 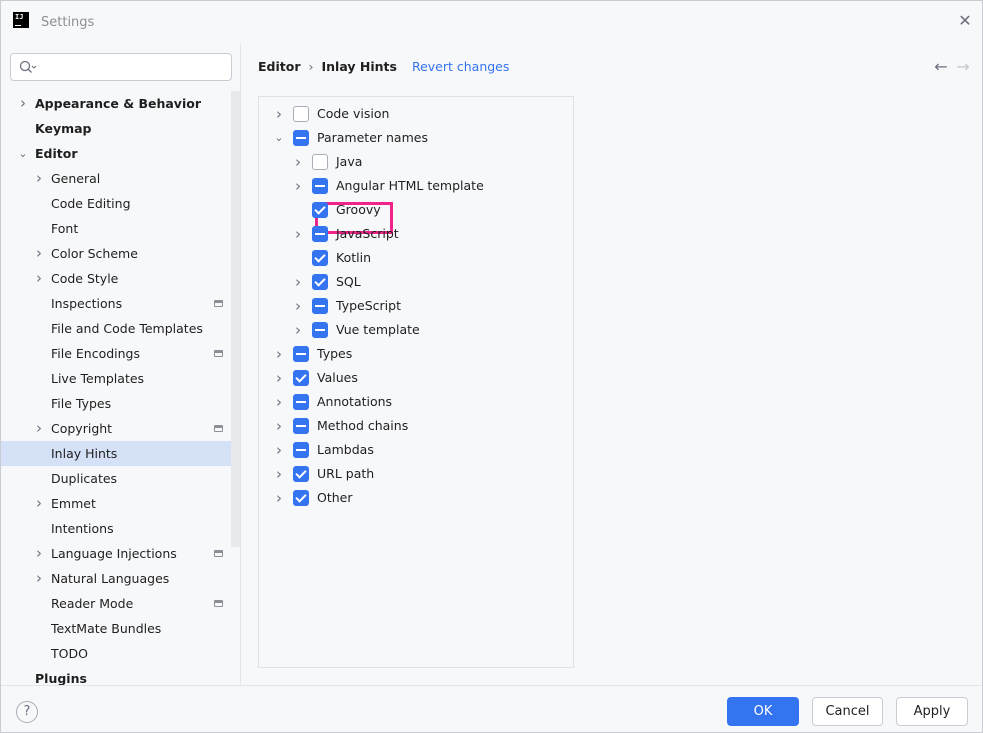 I want to click on sidebar-item-live-templates: Live Templates, so click(x=116, y=378).